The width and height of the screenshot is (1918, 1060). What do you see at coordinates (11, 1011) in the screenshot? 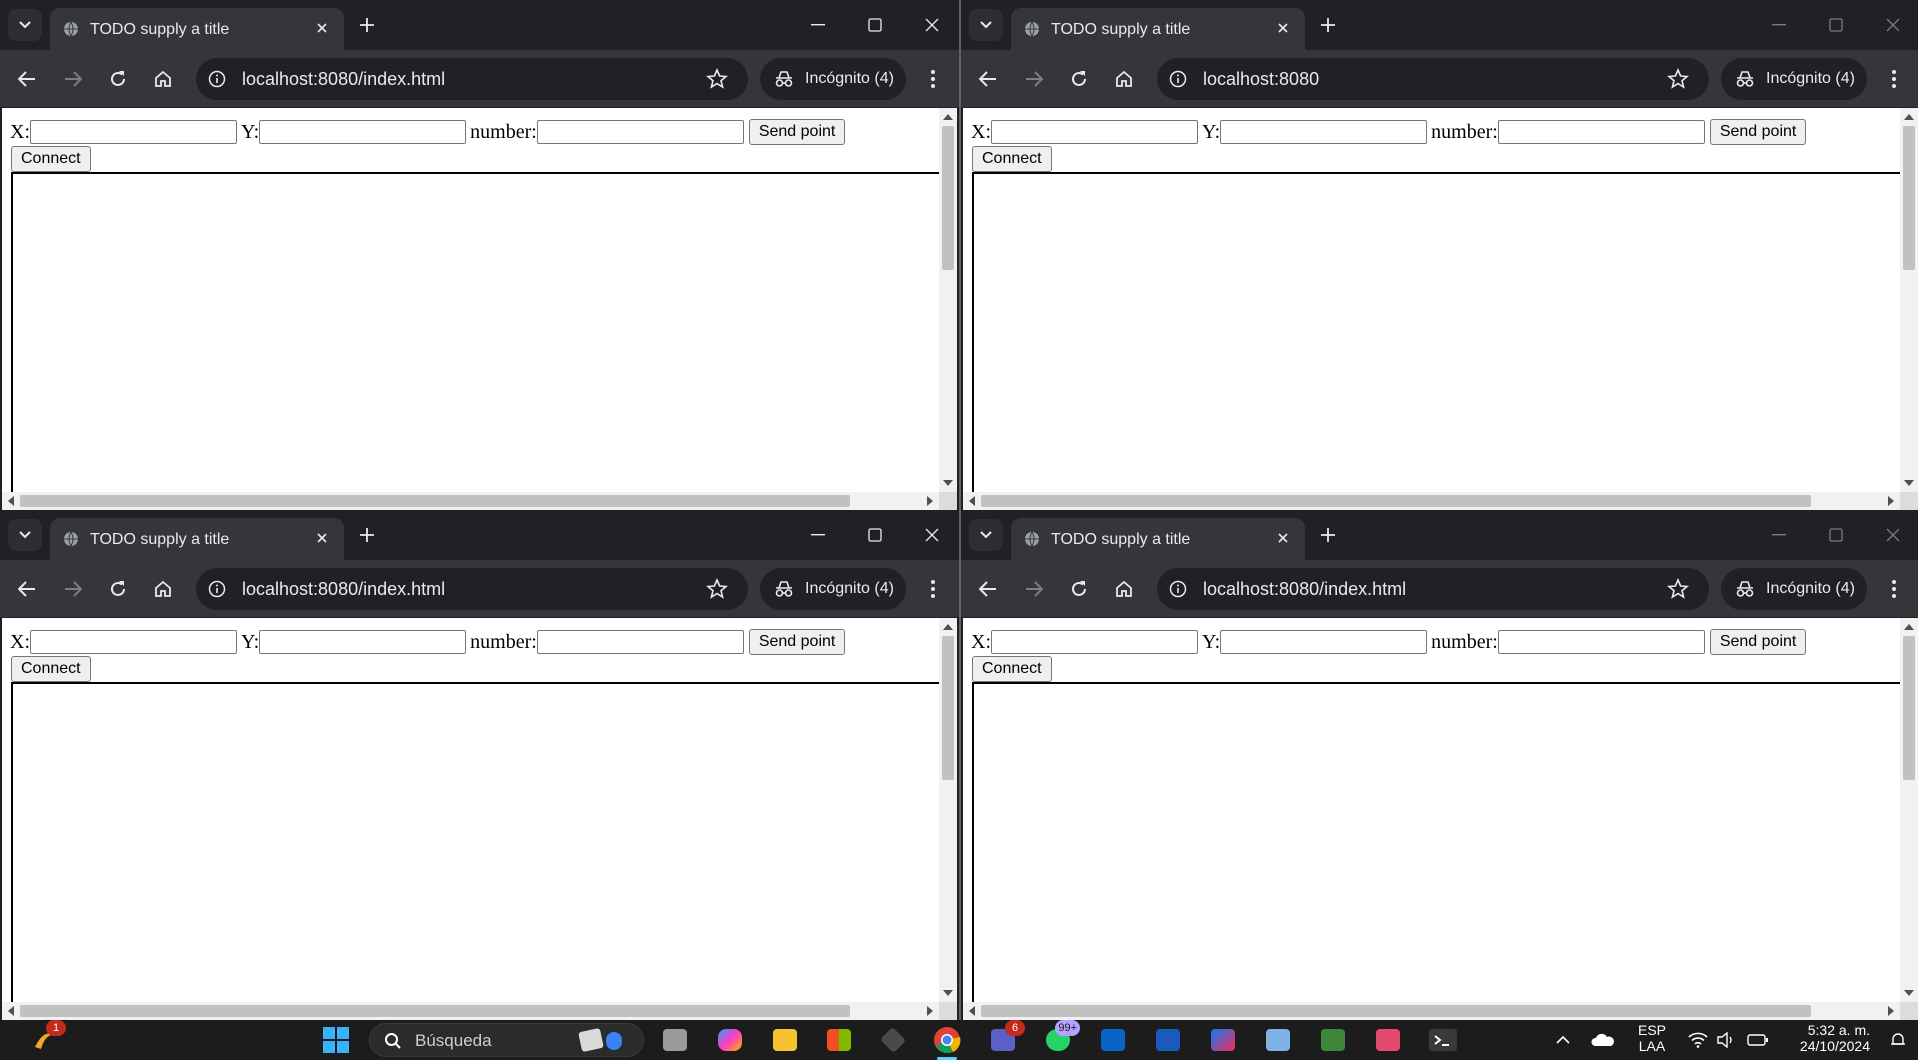
I see `scroll-left-arrow-icon` at bounding box center [11, 1011].